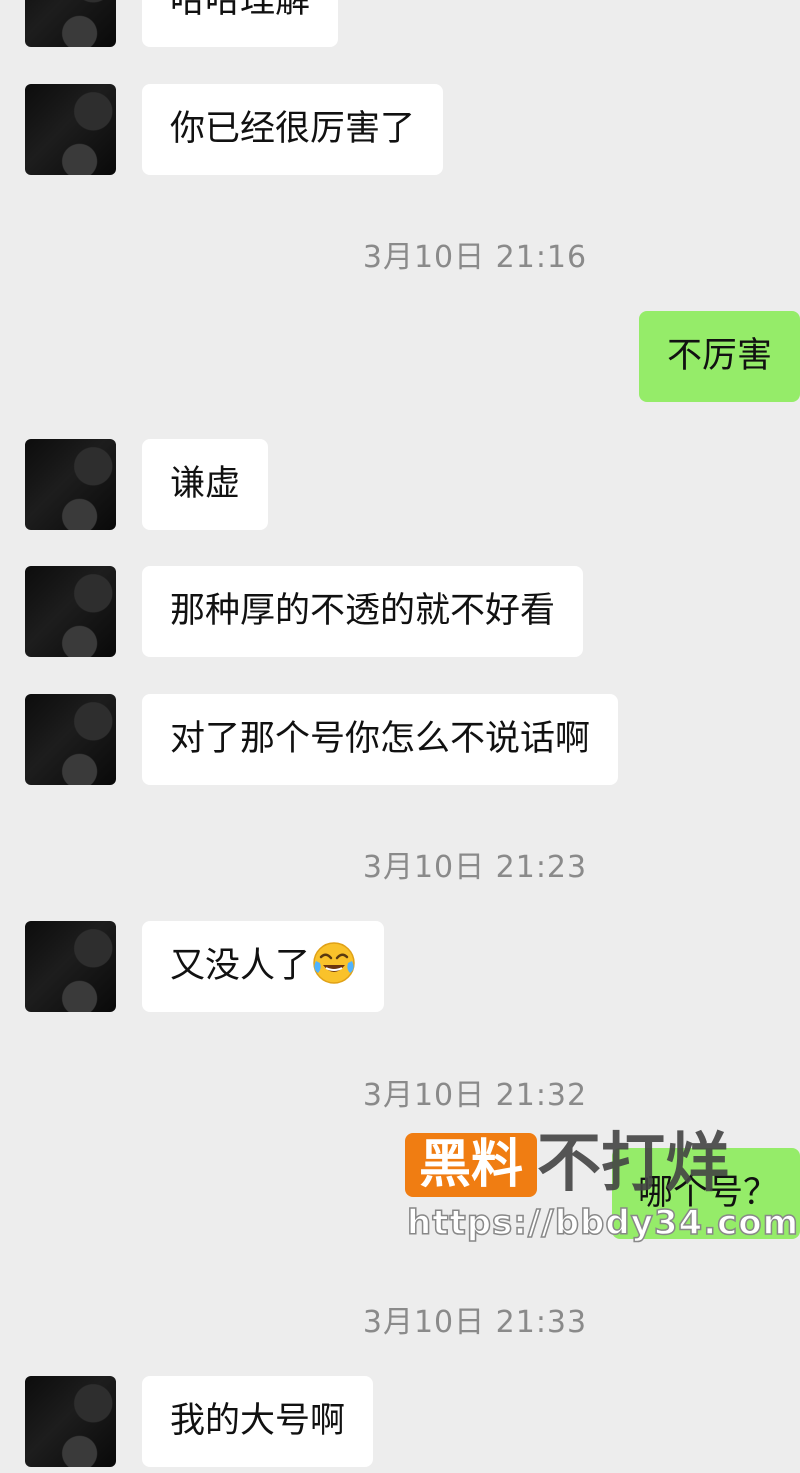 This screenshot has width=800, height=1473. I want to click on timestamp: 3月10日 21:23, so click(475, 867).